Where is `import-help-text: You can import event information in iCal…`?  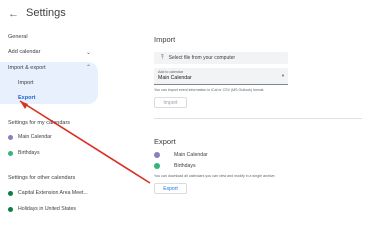
import-help-text: You can import event information in iCal… is located at coordinates (209, 90).